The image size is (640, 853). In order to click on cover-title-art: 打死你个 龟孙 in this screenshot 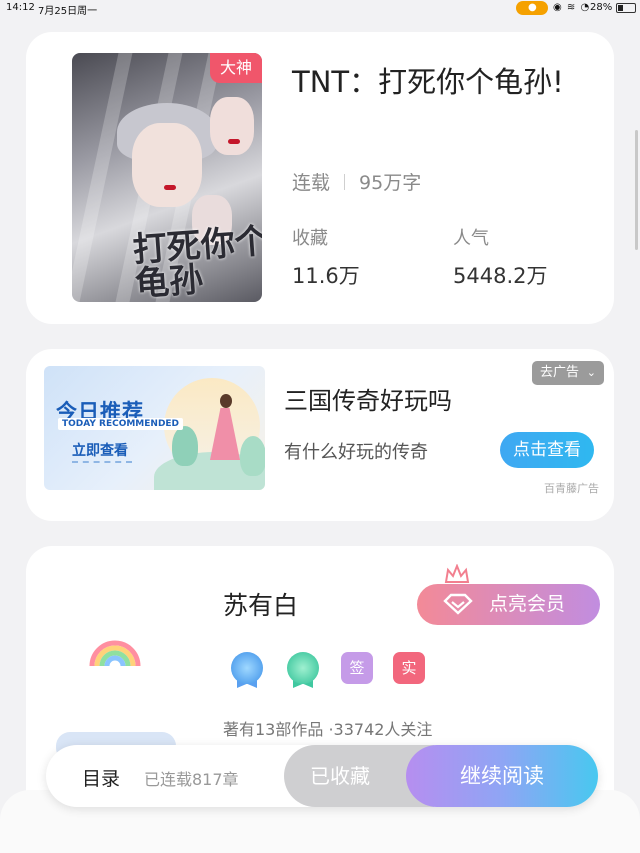, I will do `click(196, 261)`.